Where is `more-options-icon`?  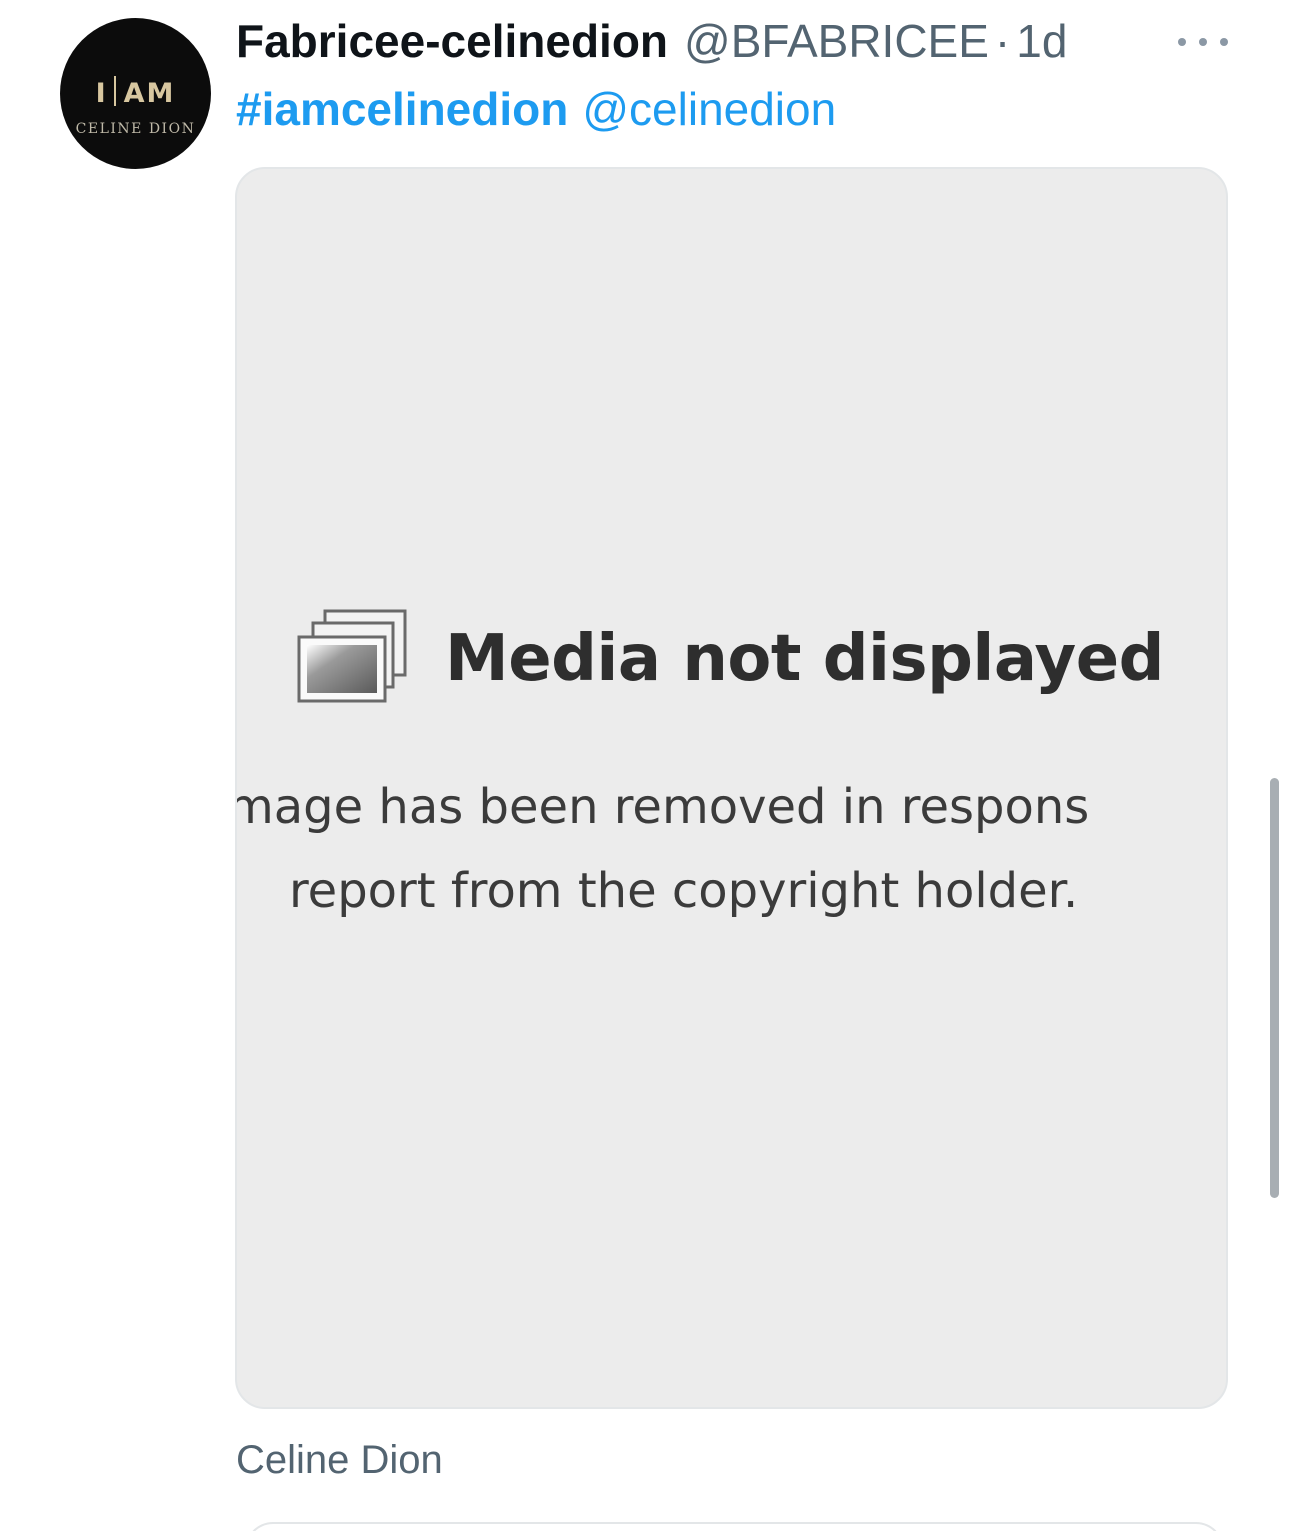
more-options-icon is located at coordinates (1203, 42).